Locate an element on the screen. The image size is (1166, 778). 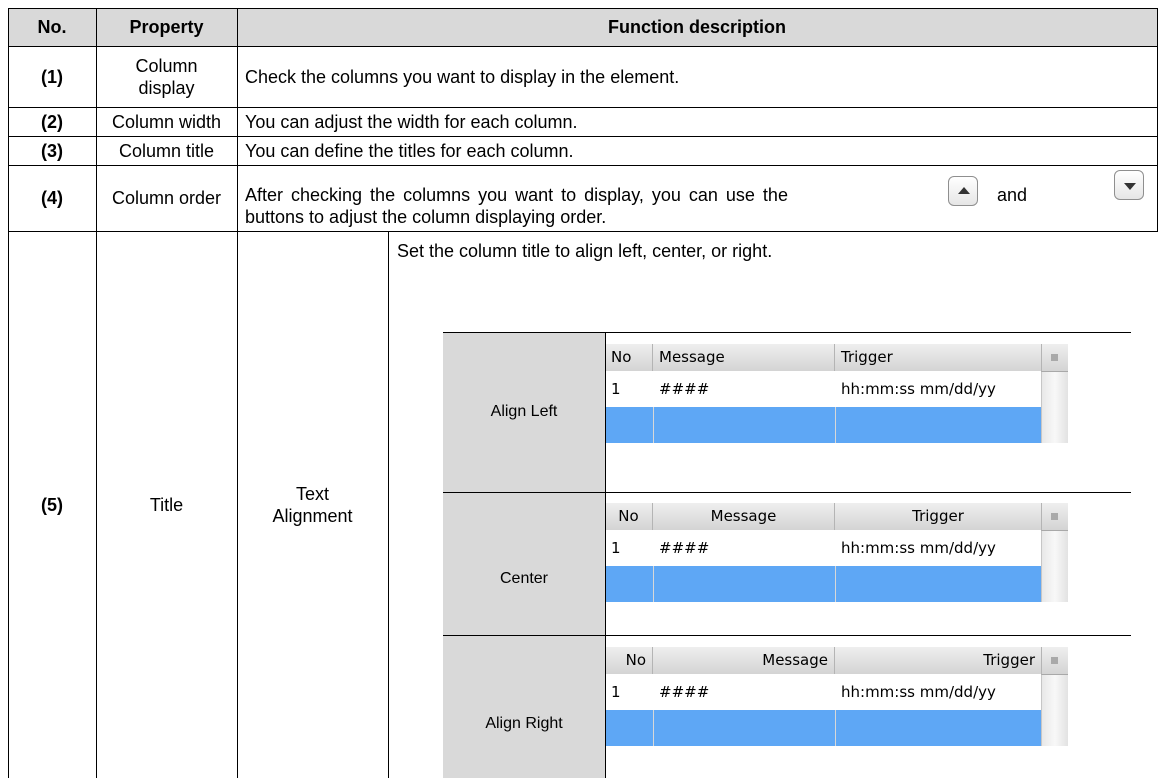
row4-no: (4) is located at coordinates (52, 198).